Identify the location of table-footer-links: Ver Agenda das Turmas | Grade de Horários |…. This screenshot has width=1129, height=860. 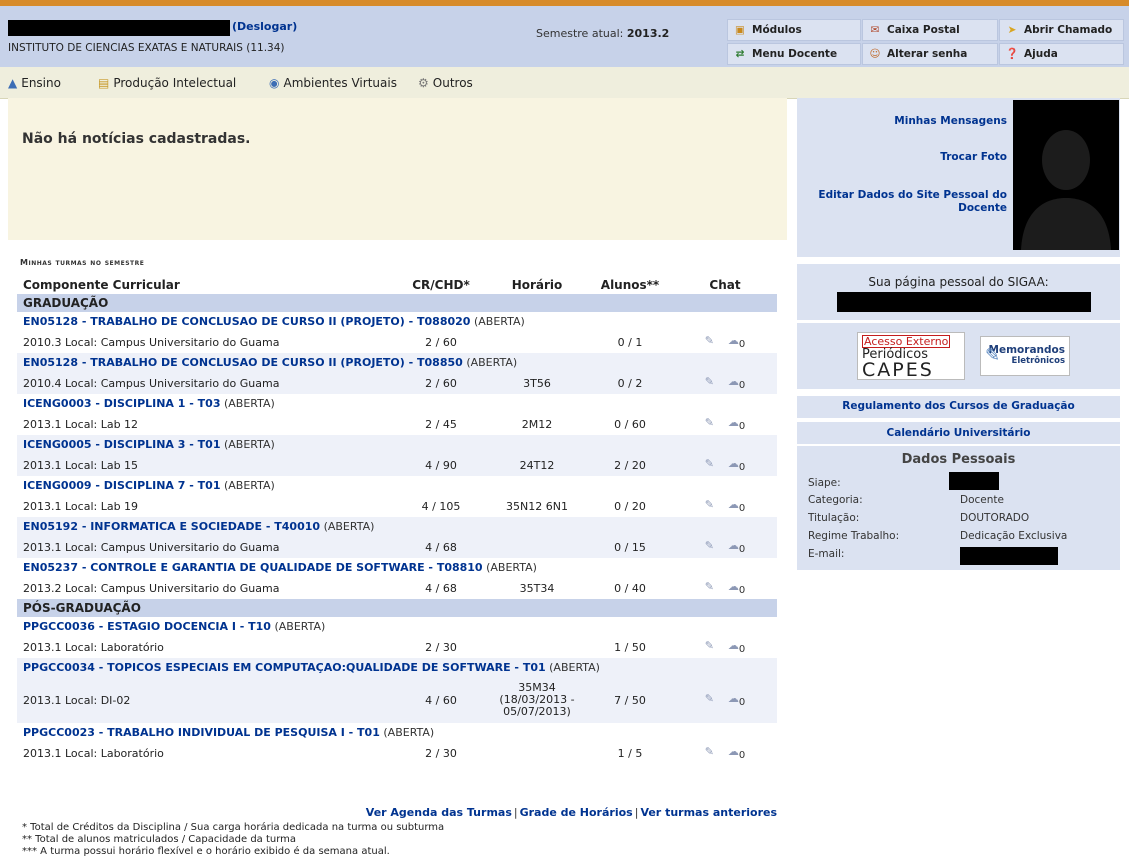
(571, 812).